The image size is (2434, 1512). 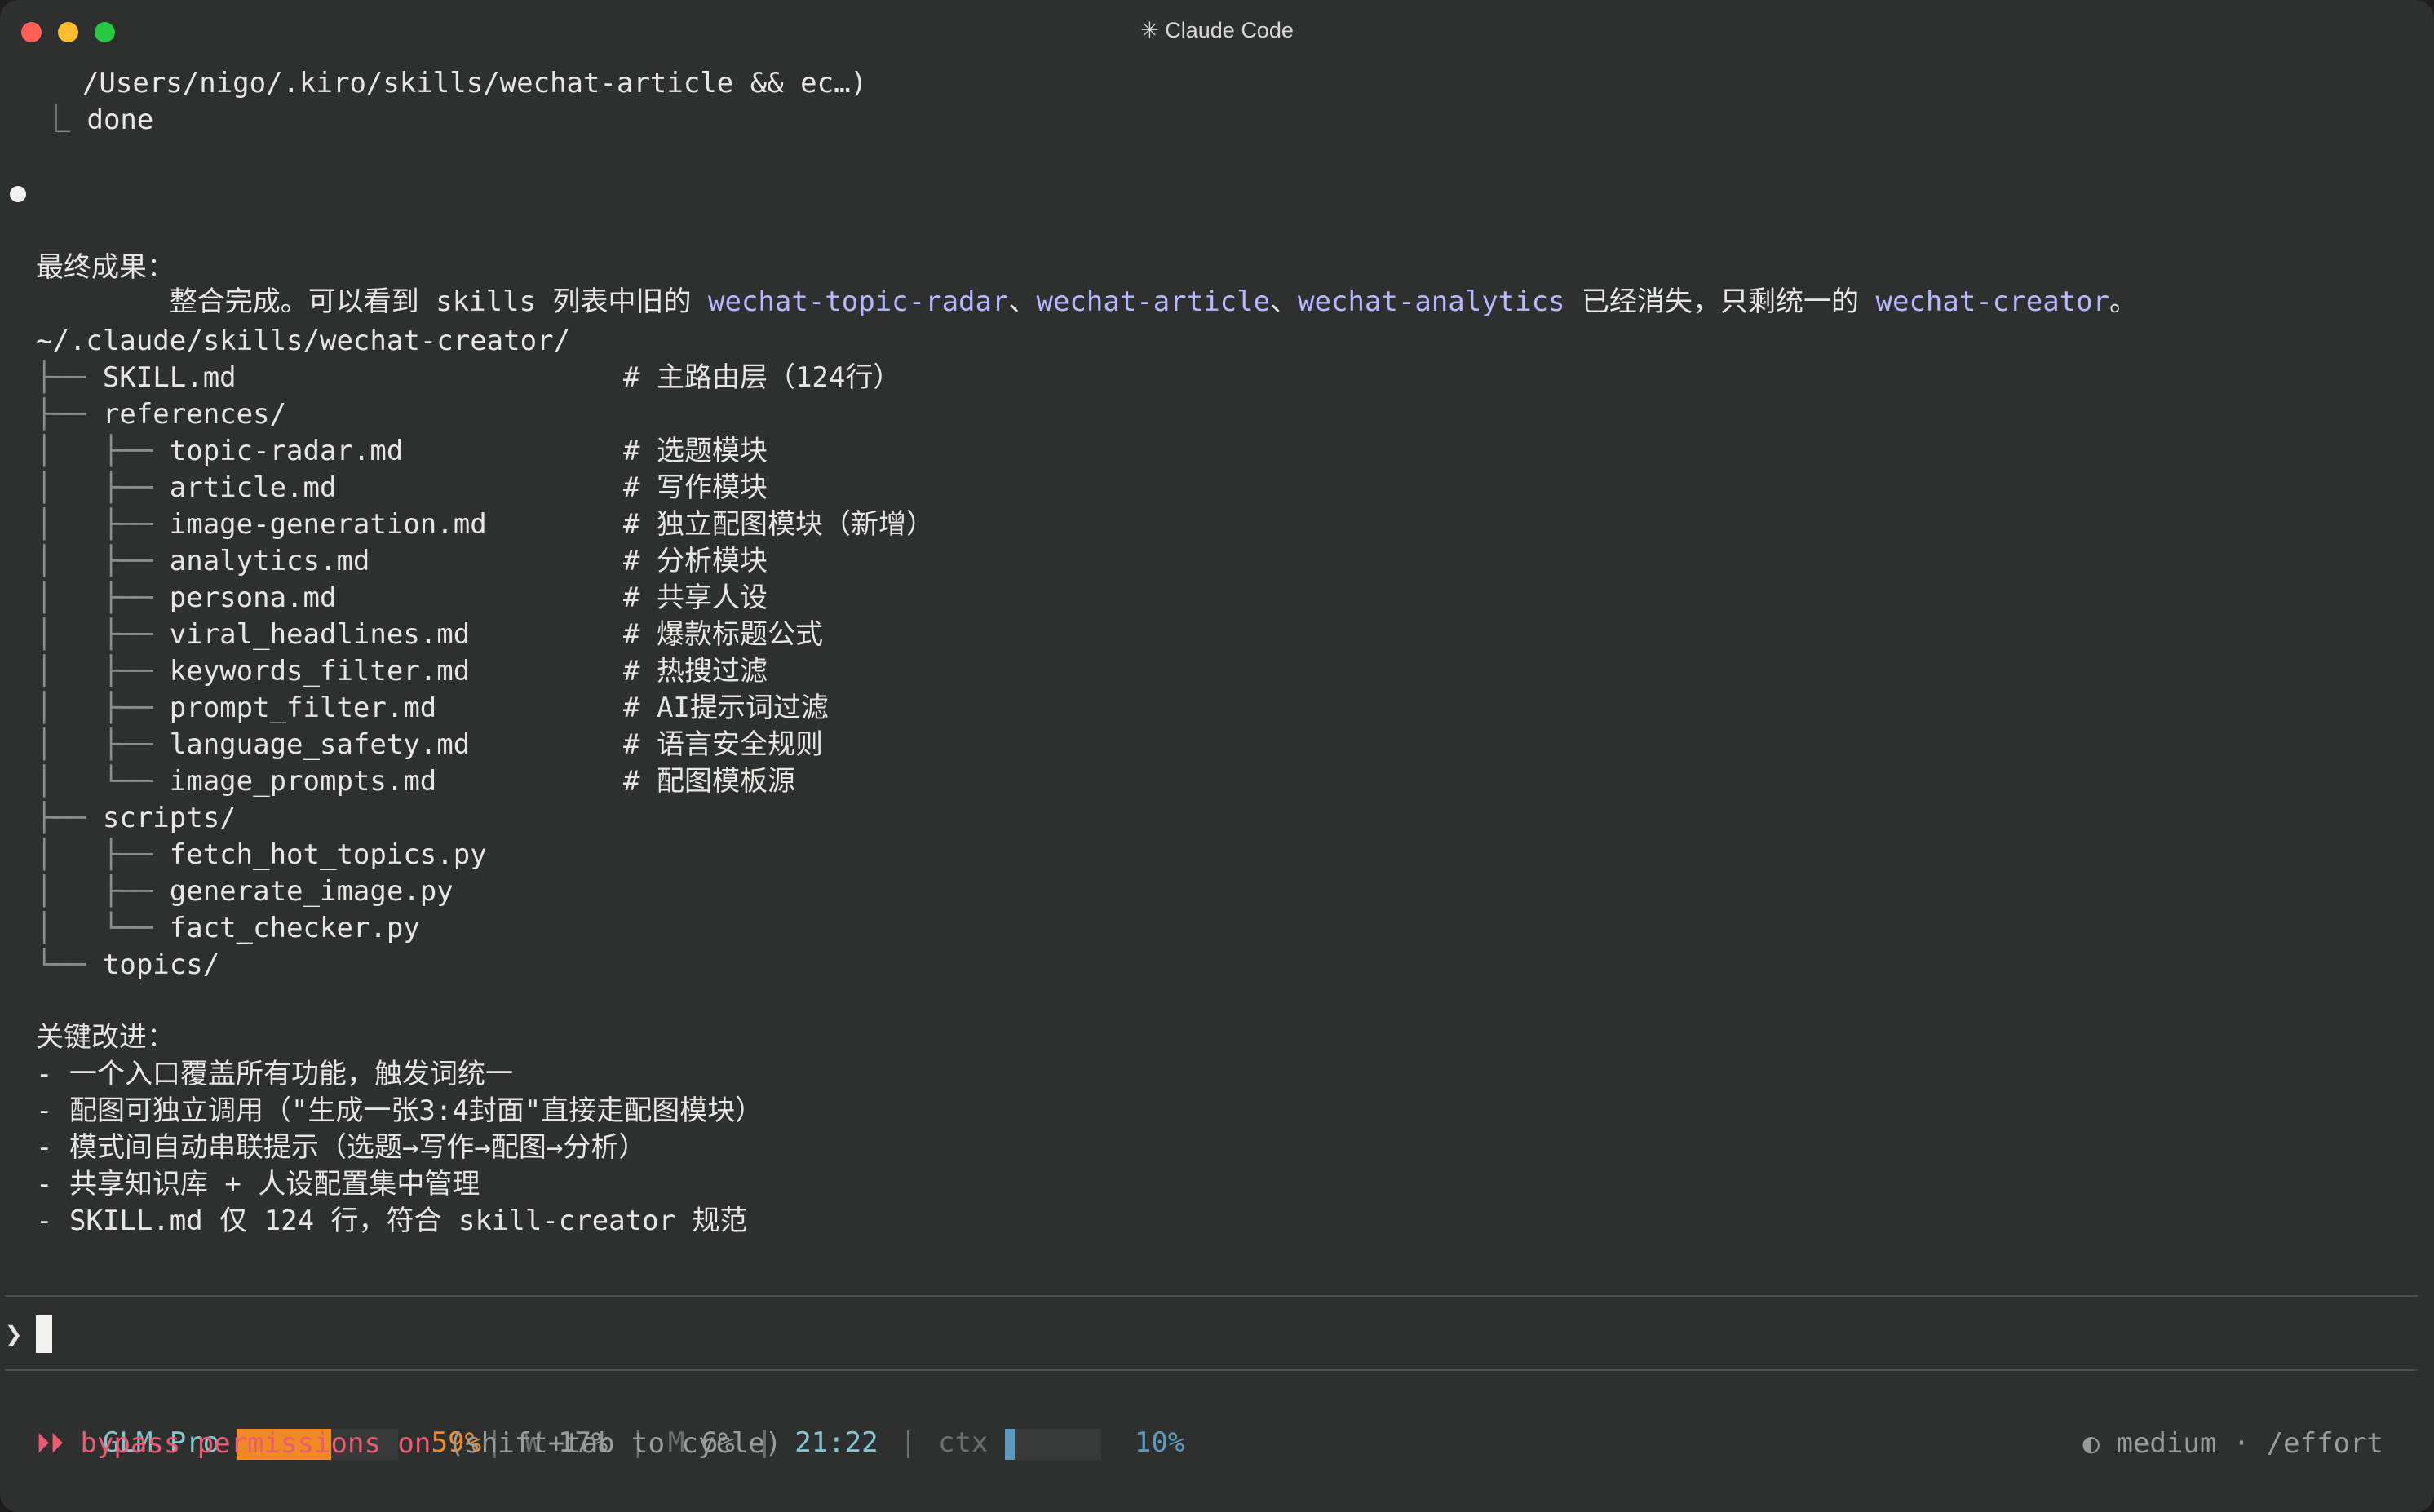 What do you see at coordinates (695, 451) in the screenshot?
I see `tree-entry-comment: # 选题模块` at bounding box center [695, 451].